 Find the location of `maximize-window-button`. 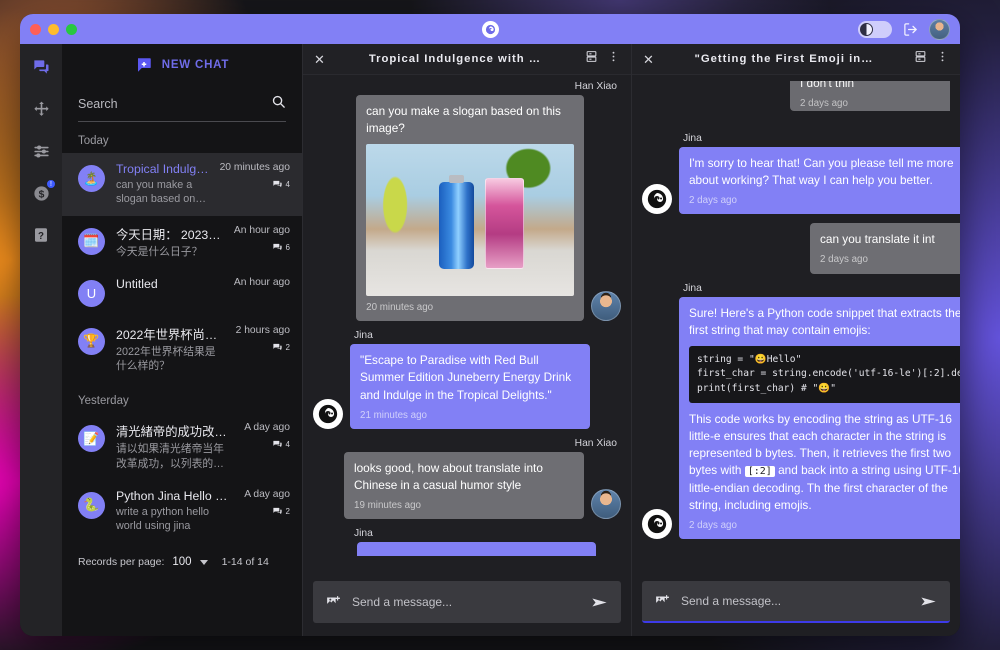

maximize-window-button is located at coordinates (71, 29).